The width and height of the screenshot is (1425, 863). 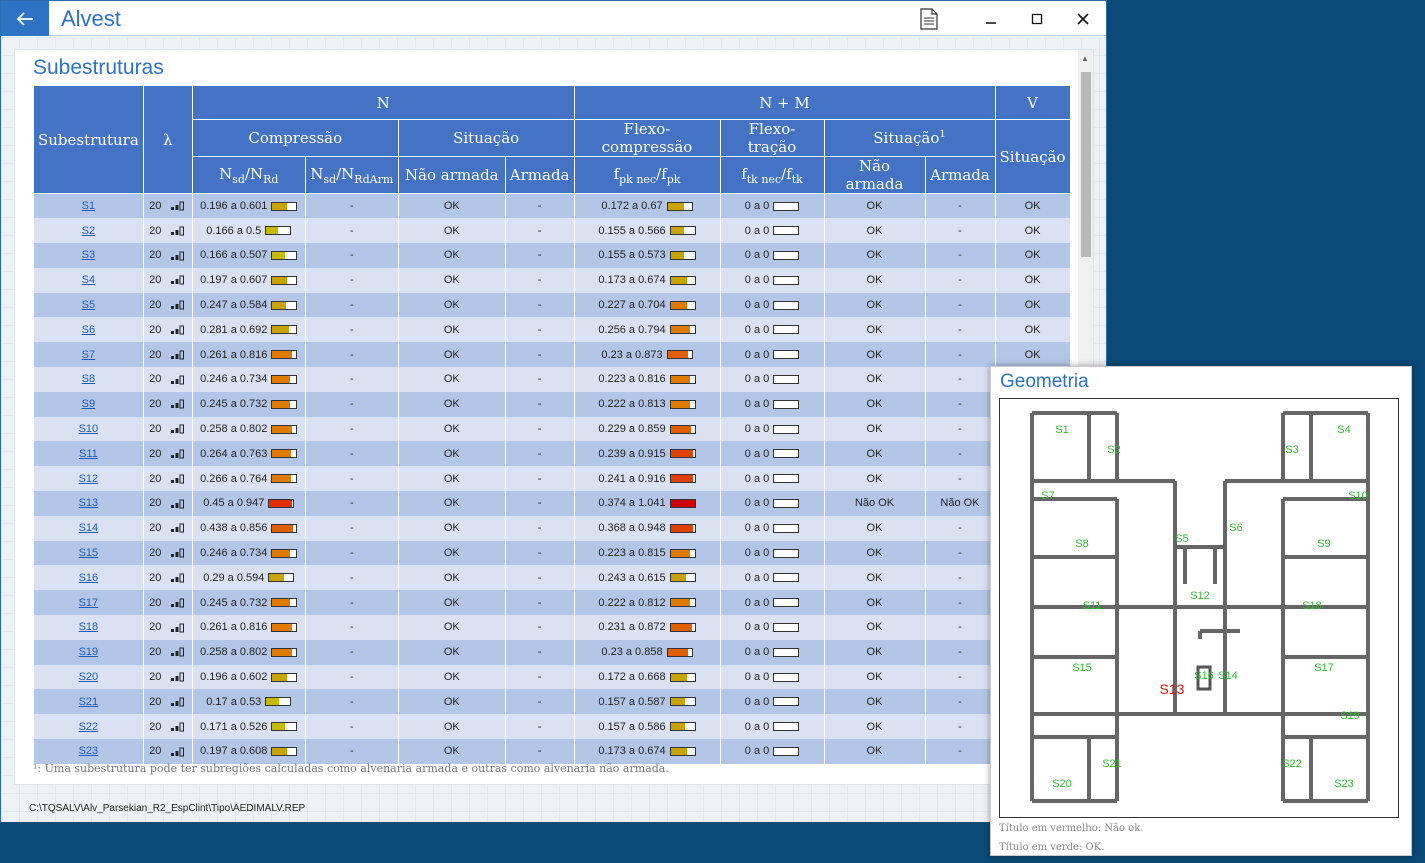 I want to click on substructure-link: S22, so click(x=89, y=727).